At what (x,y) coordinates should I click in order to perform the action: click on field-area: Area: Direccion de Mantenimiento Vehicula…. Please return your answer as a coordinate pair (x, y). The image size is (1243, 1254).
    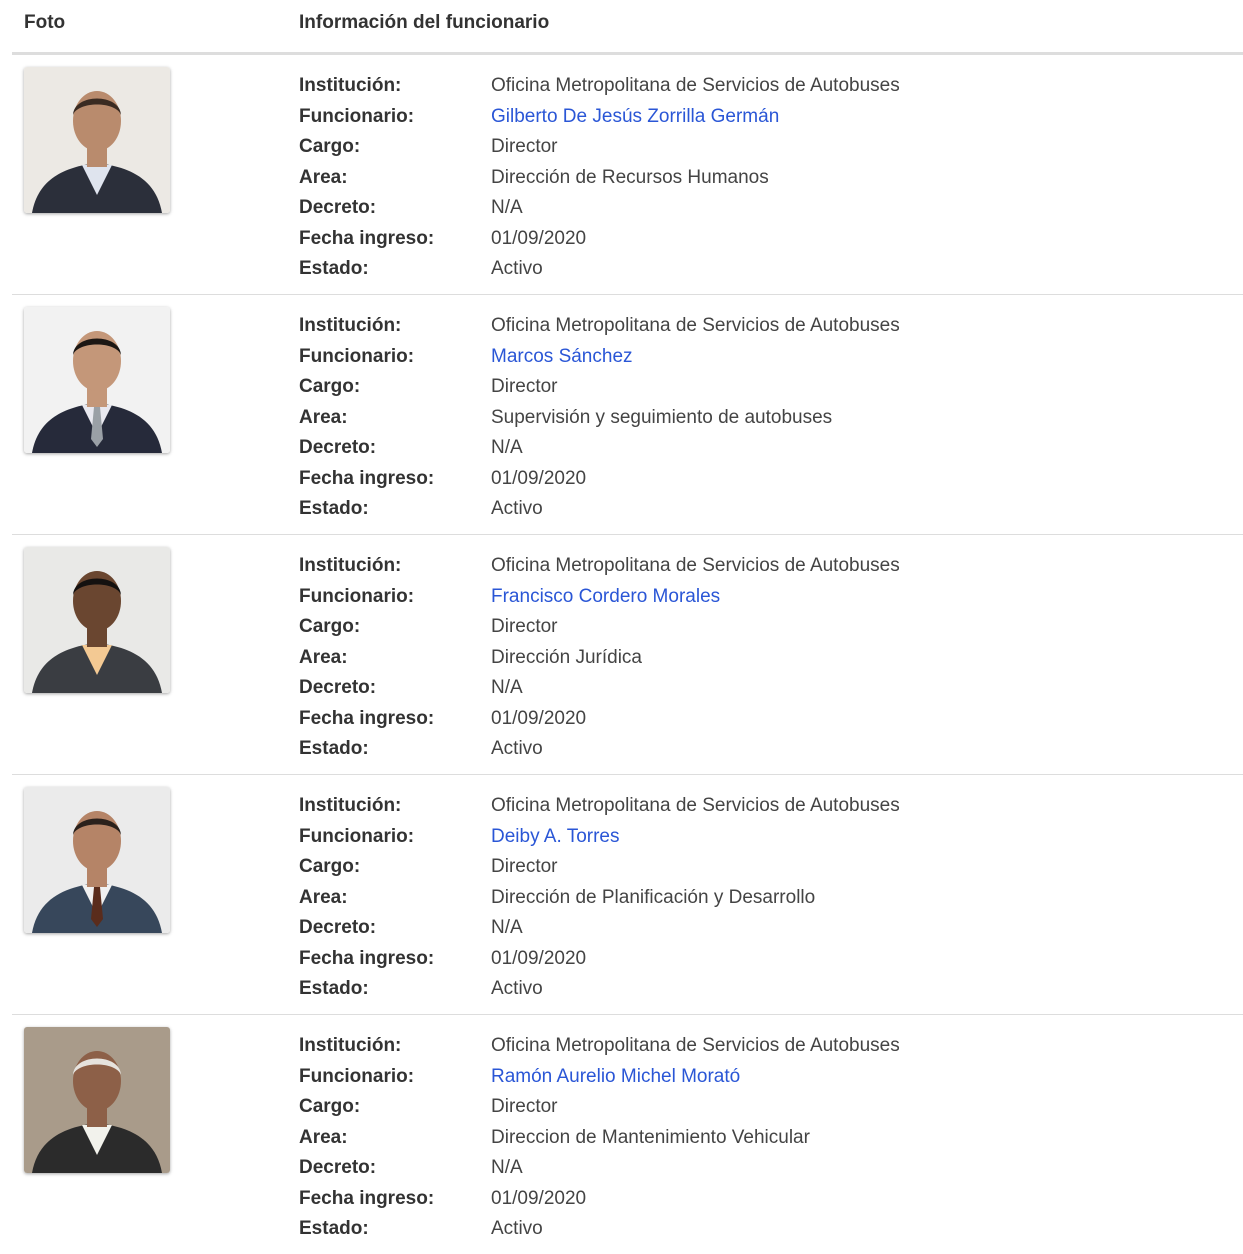
    Looking at the image, I should click on (599, 1138).